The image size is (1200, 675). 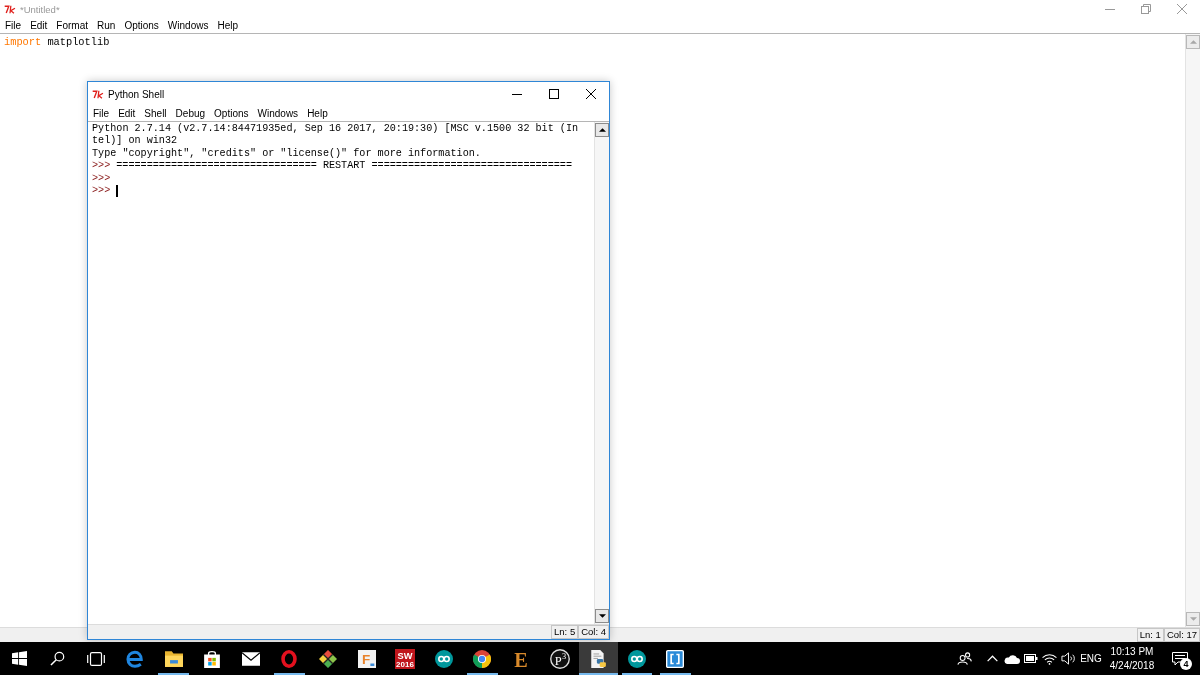 What do you see at coordinates (1049, 658) in the screenshot?
I see `wifi-icon` at bounding box center [1049, 658].